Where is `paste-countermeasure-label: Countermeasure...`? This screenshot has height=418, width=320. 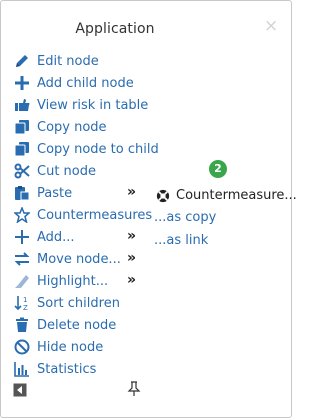 paste-countermeasure-label: Countermeasure... is located at coordinates (236, 195).